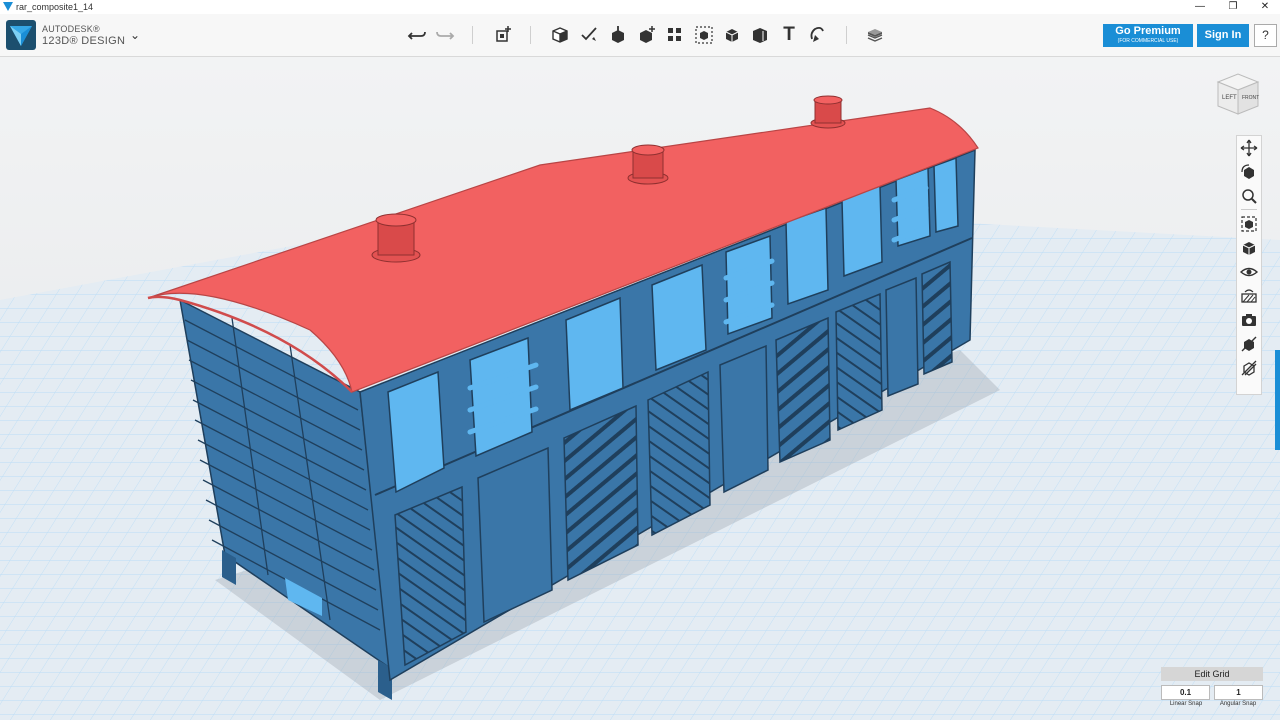 This screenshot has height=720, width=1280. I want to click on angular-snap-input: 1, so click(1238, 692).